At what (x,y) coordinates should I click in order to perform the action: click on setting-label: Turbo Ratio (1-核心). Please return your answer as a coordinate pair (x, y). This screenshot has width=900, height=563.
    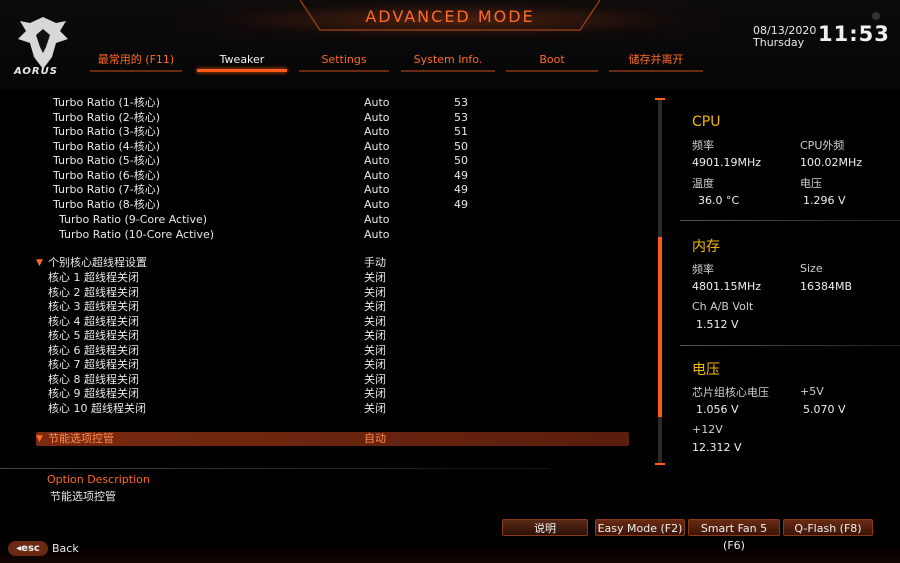
    Looking at the image, I should click on (107, 102).